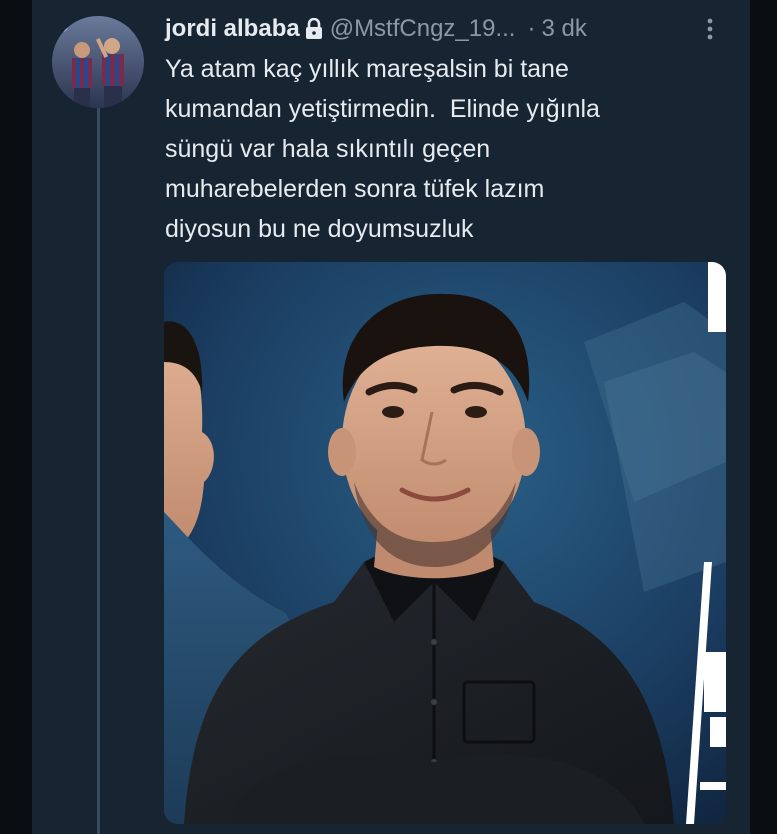 The image size is (777, 834). I want to click on tweet-header: jordi albaba @MstfCngz_19... · 3 dk, so click(445, 29).